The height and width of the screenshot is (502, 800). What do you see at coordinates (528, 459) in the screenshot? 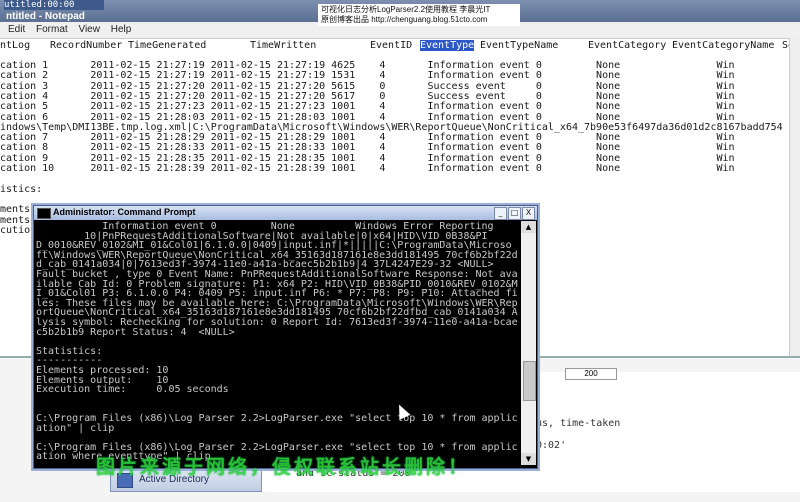
I see `scroll-down-arrow-icon: ▼` at bounding box center [528, 459].